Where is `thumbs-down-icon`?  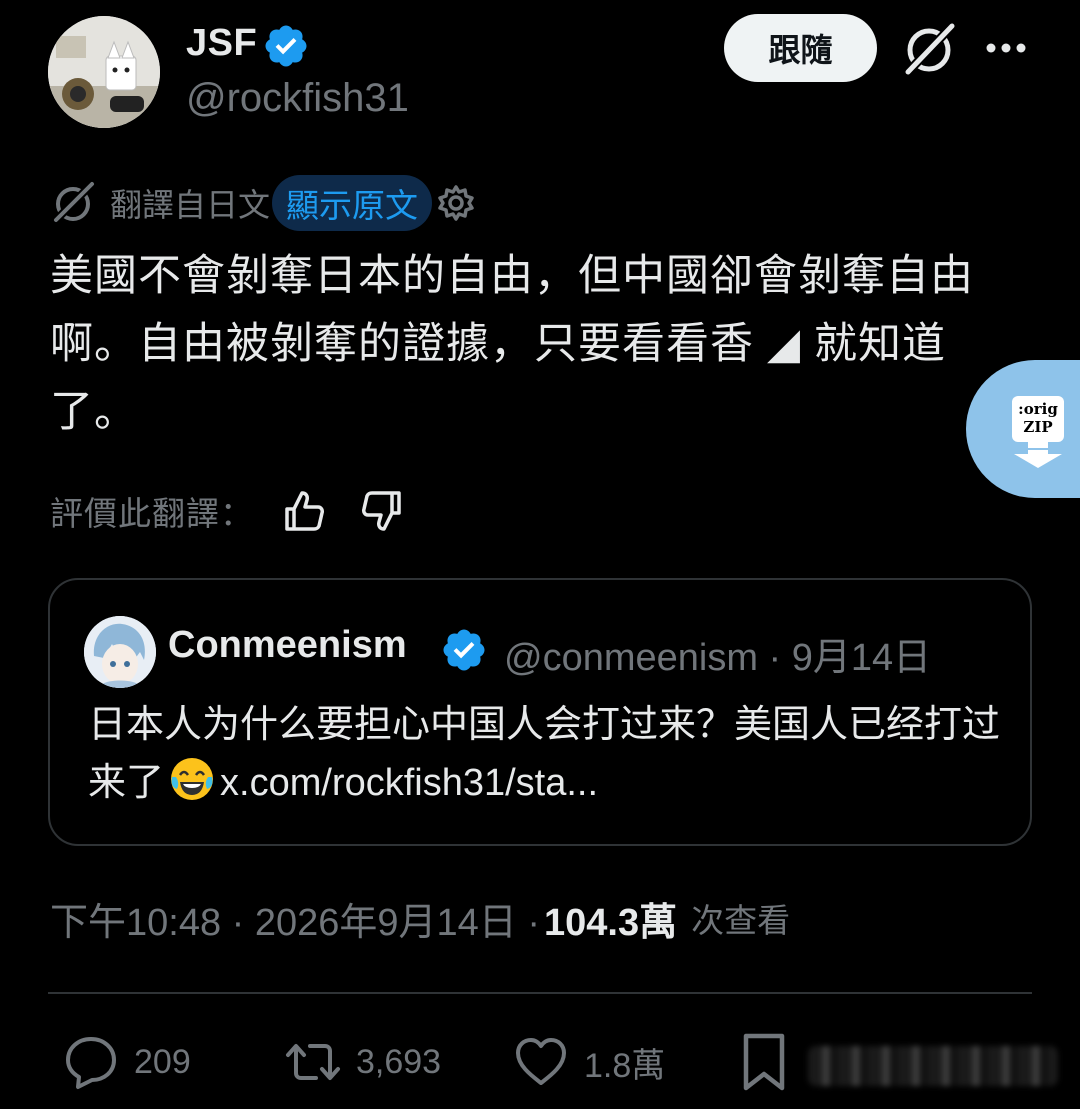
thumbs-down-icon is located at coordinates (382, 511).